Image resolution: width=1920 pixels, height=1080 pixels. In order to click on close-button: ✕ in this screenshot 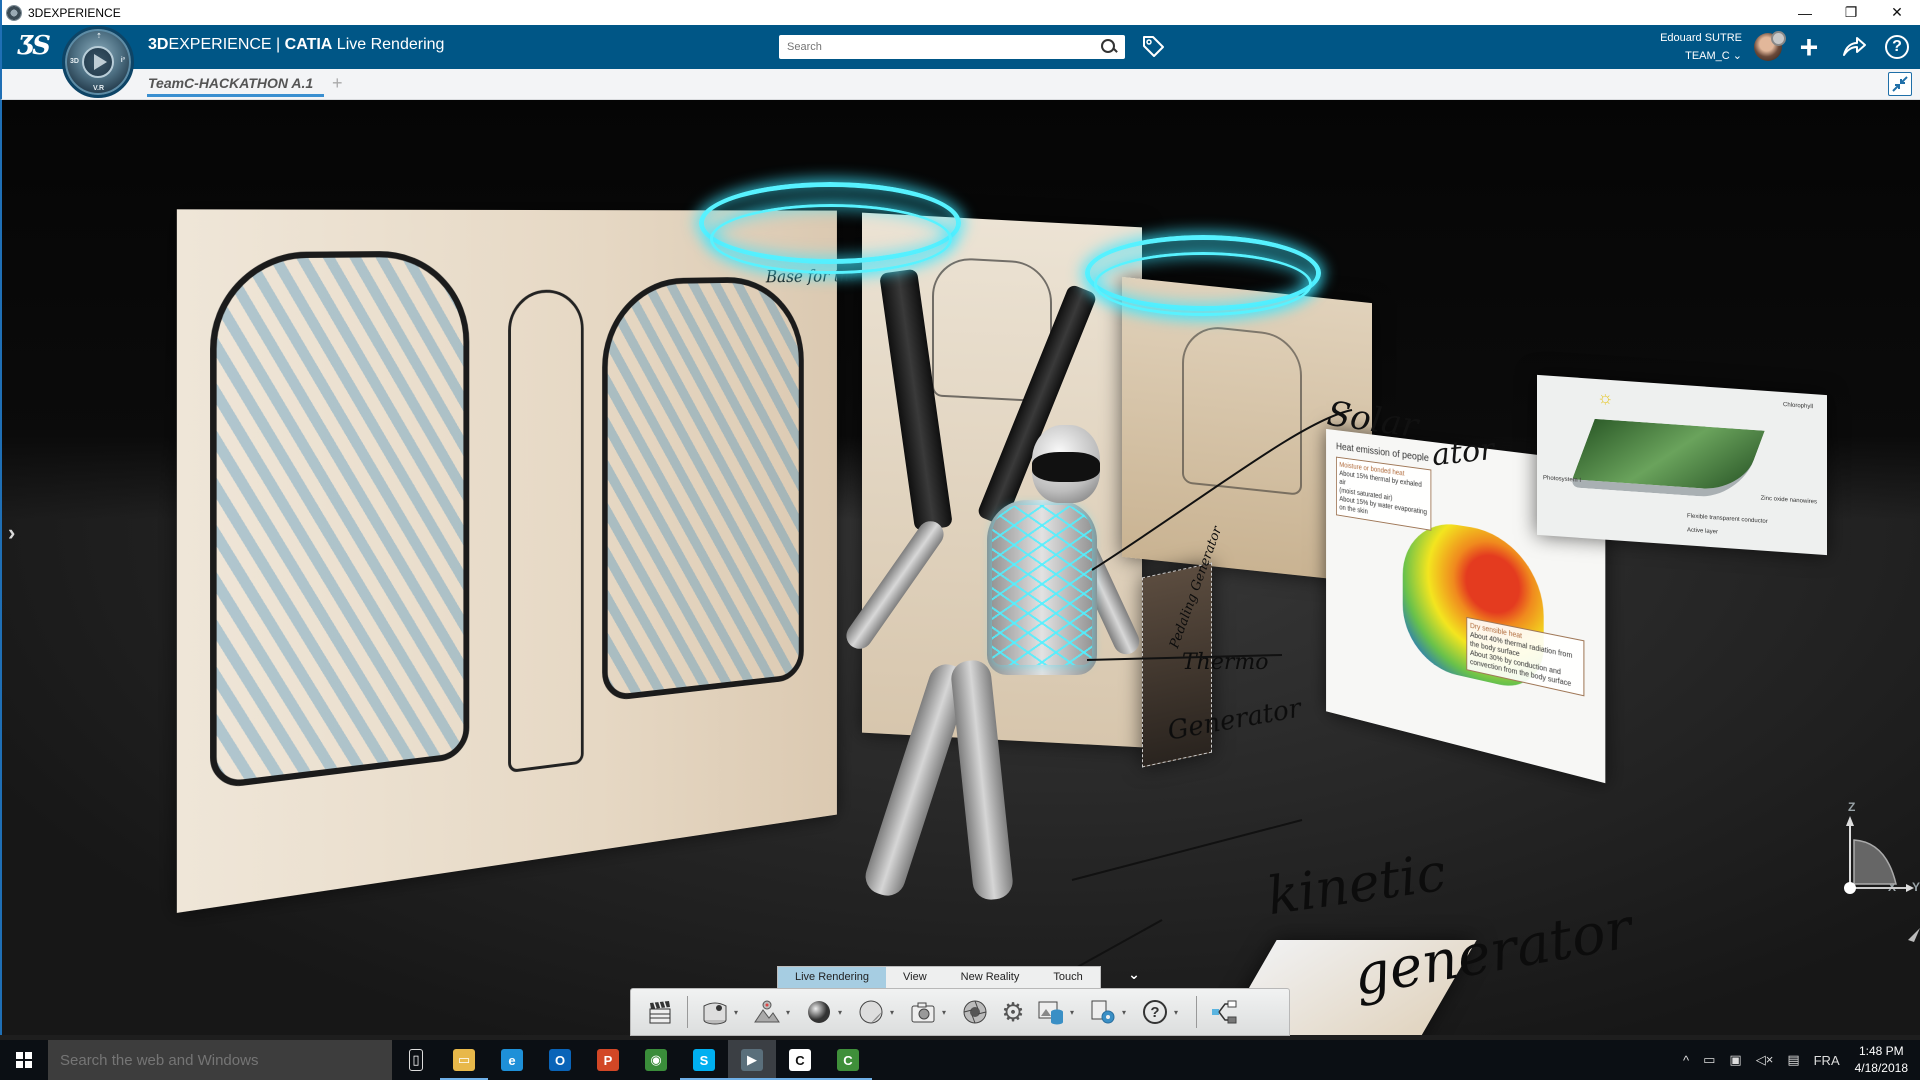, I will do `click(1897, 12)`.